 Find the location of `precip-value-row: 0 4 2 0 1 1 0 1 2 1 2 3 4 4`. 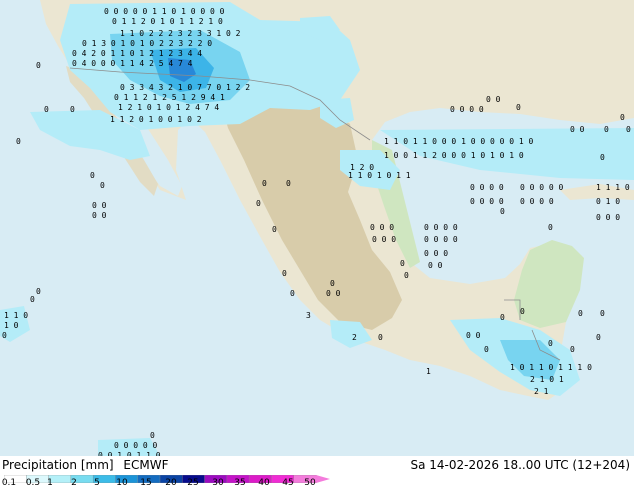

precip-value-row: 0 4 2 0 1 1 0 1 2 1 2 3 4 4 is located at coordinates (137, 53).